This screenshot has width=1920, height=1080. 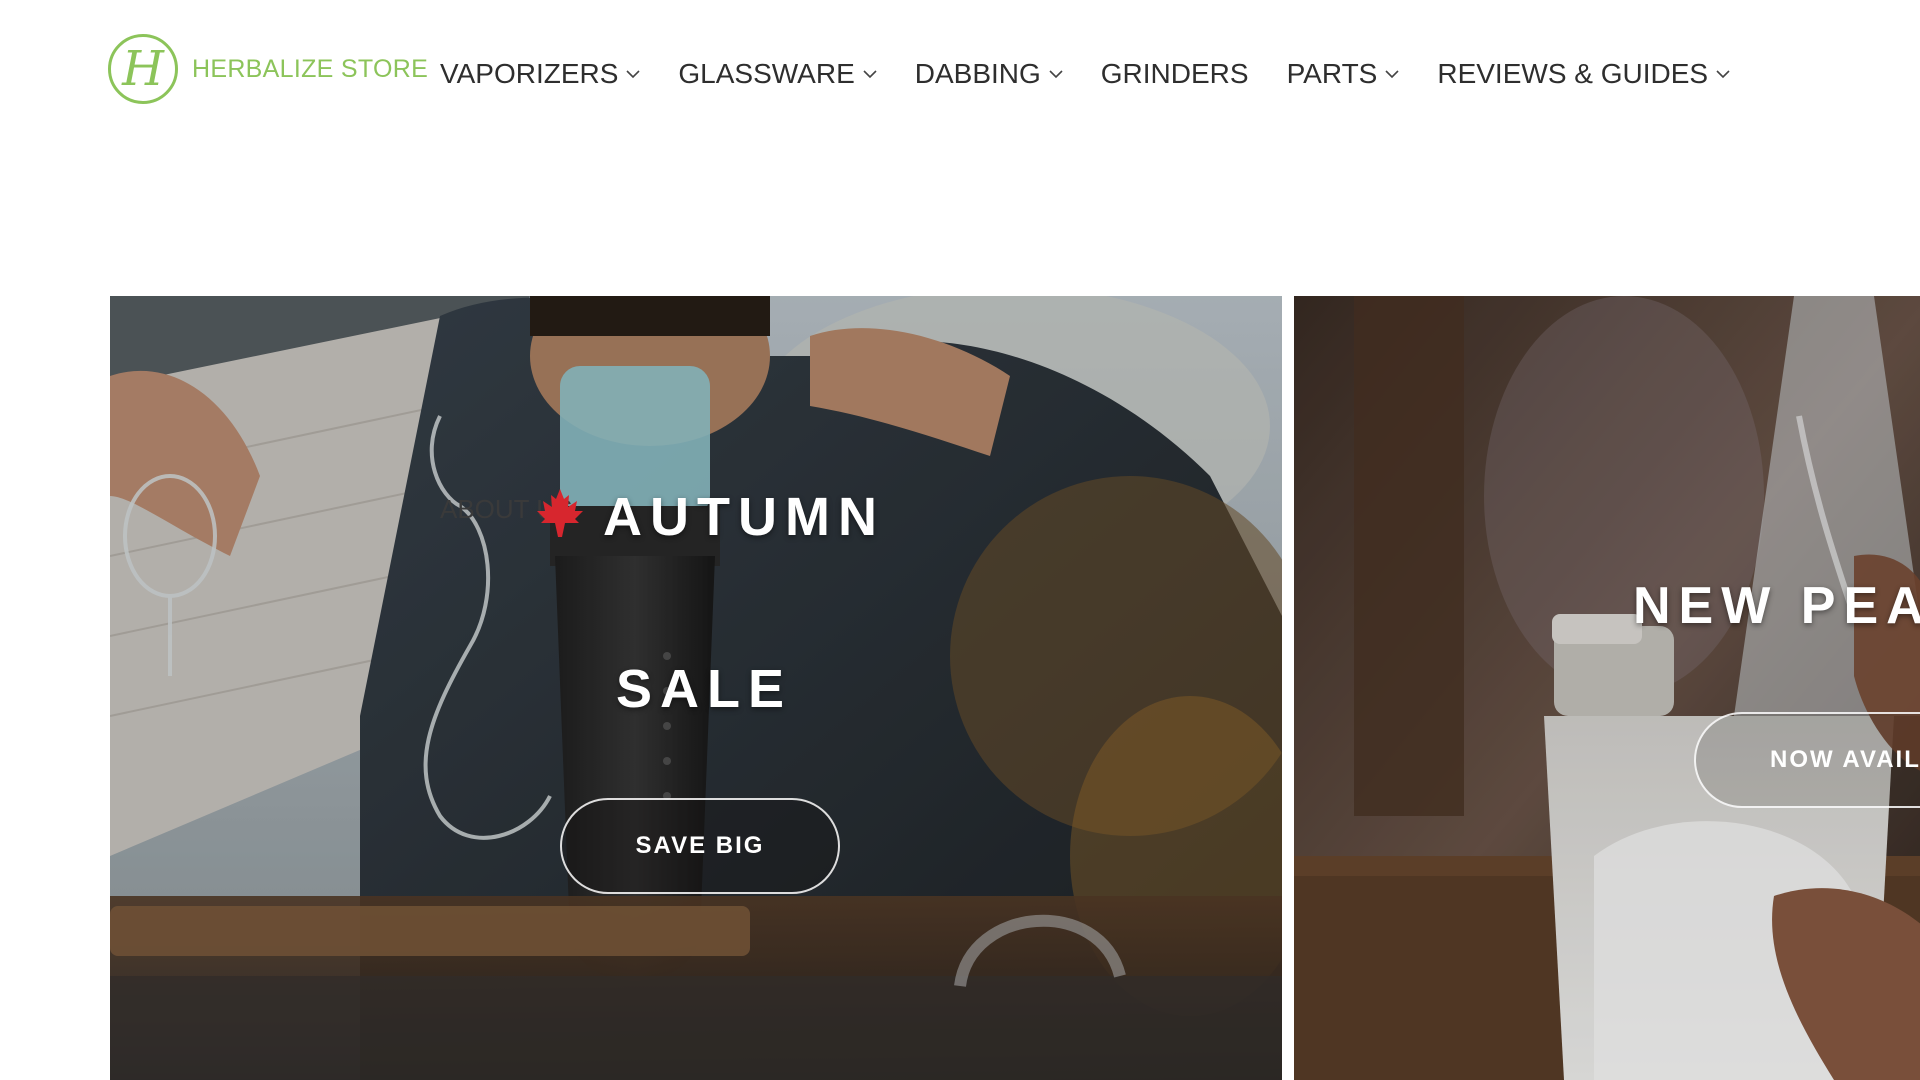 I want to click on nav-label: REVIEWS & GUIDES, so click(x=1573, y=73).